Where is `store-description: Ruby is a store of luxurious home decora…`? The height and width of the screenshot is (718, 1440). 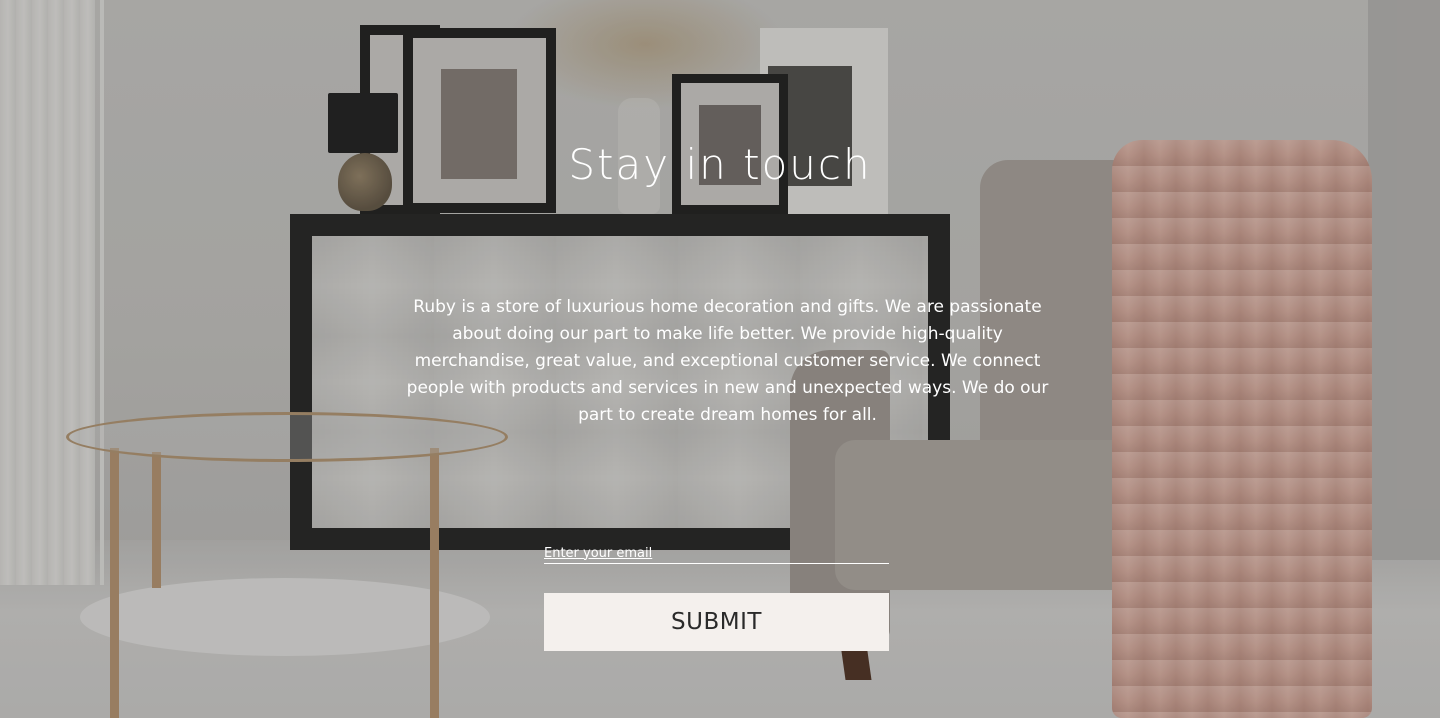 store-description: Ruby is a store of luxurious home decora… is located at coordinates (727, 361).